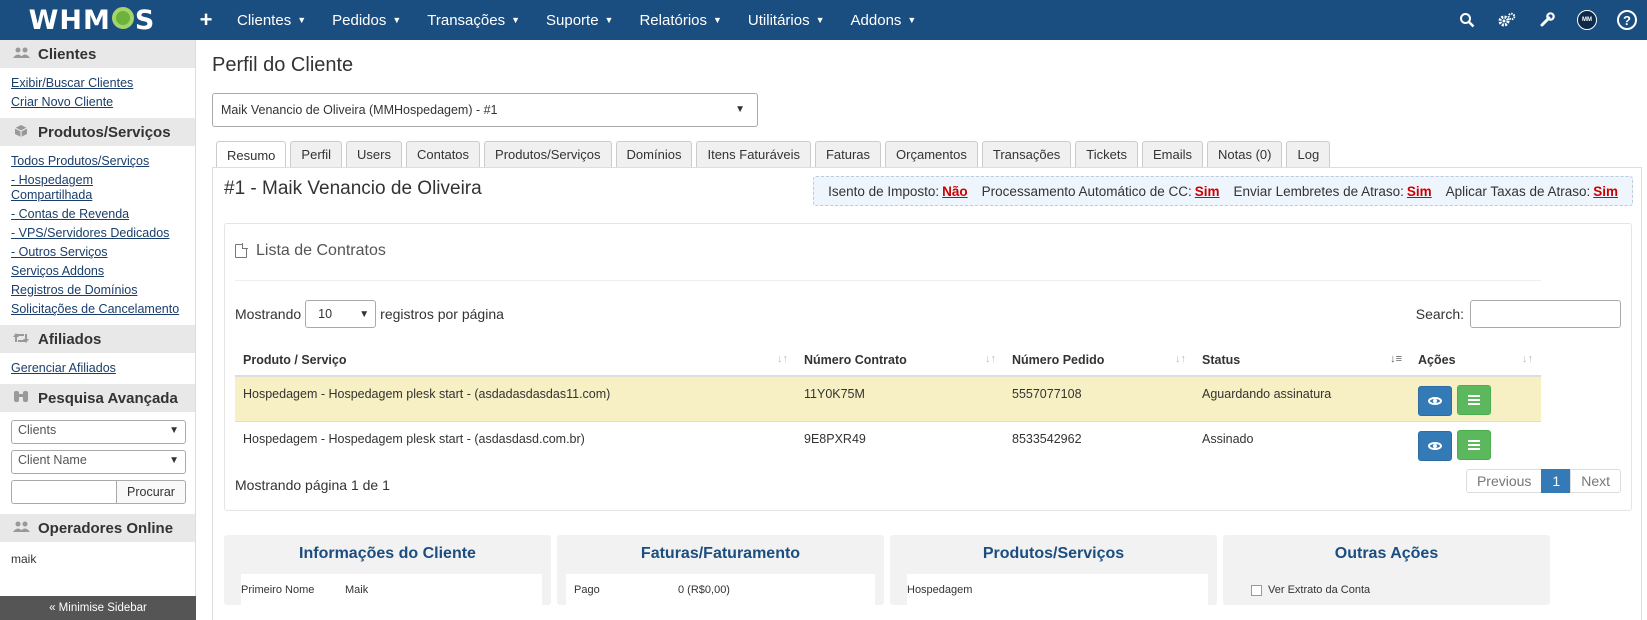 The height and width of the screenshot is (620, 1647). What do you see at coordinates (97, 290) in the screenshot?
I see `link-registros-dominios: Registros de Domínios` at bounding box center [97, 290].